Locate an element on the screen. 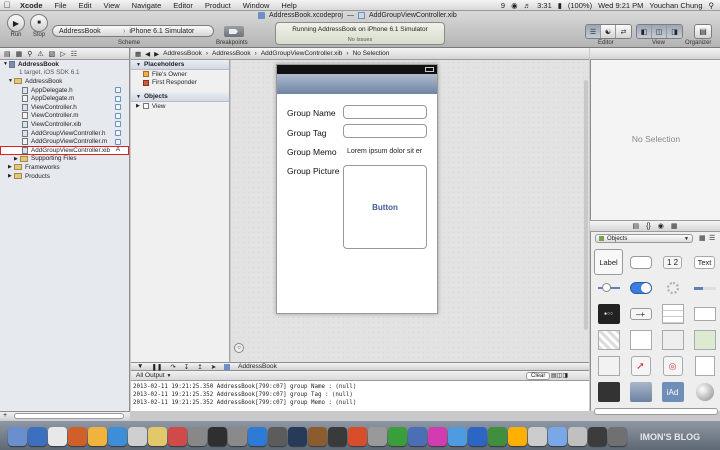  editor-segmented: ☰ ☯ ⇄ is located at coordinates (608, 31).